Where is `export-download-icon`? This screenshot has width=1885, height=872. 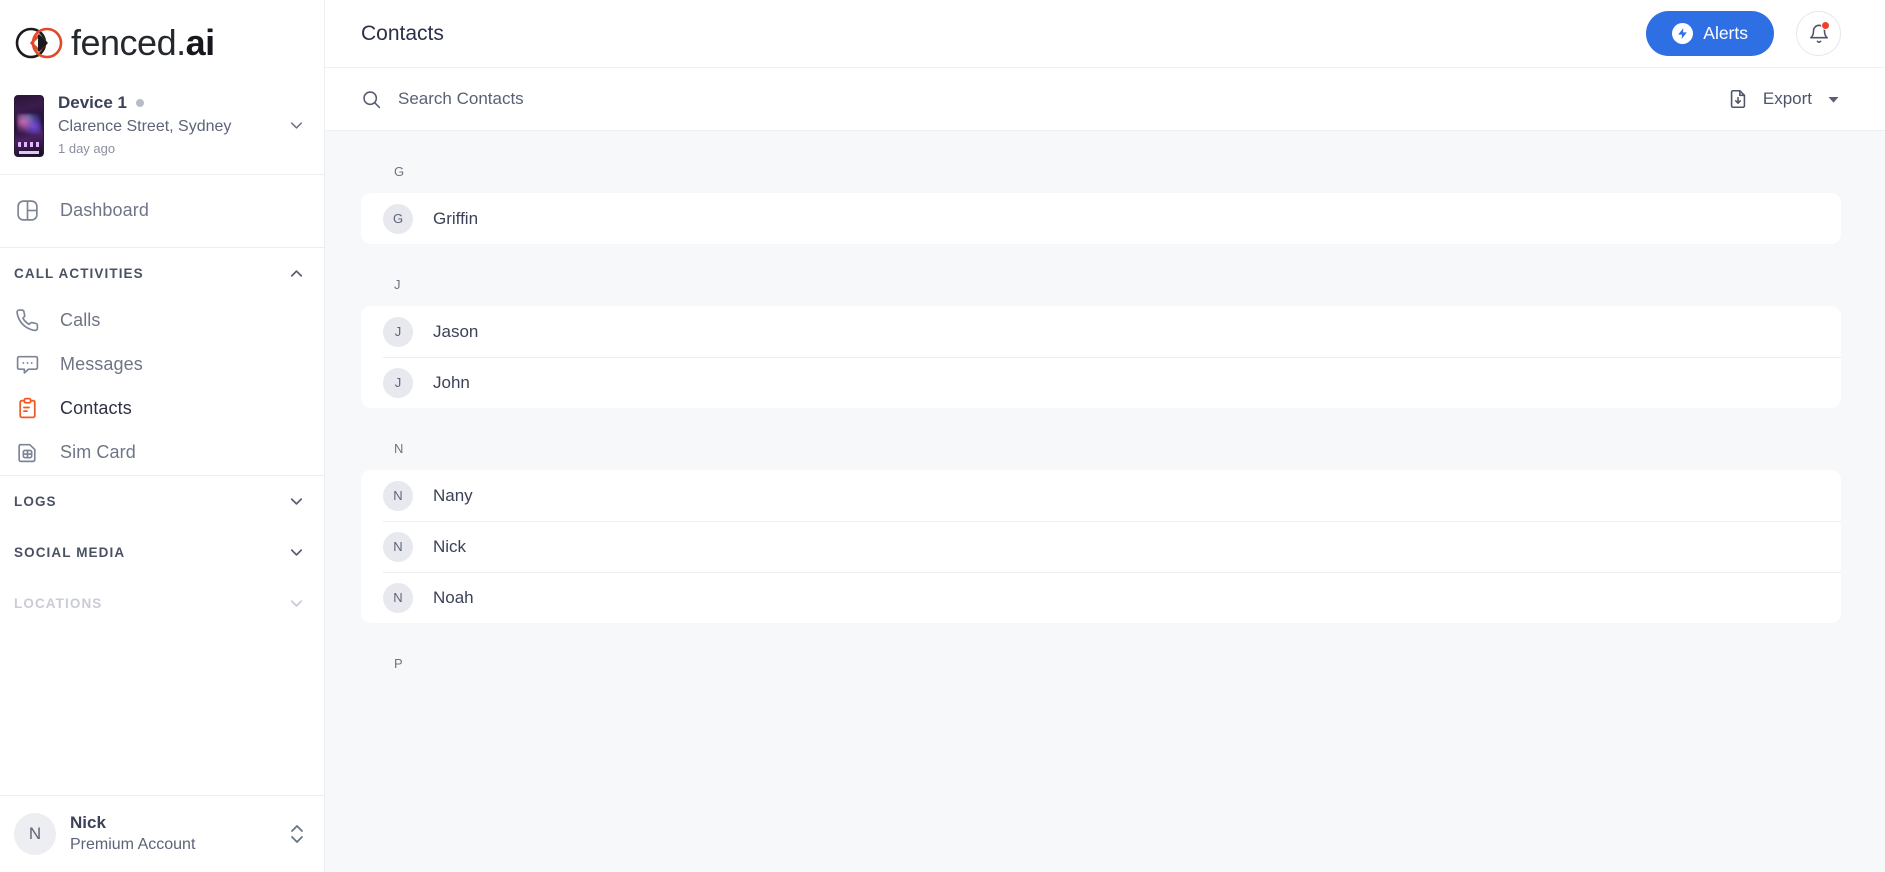
export-download-icon is located at coordinates (1738, 99).